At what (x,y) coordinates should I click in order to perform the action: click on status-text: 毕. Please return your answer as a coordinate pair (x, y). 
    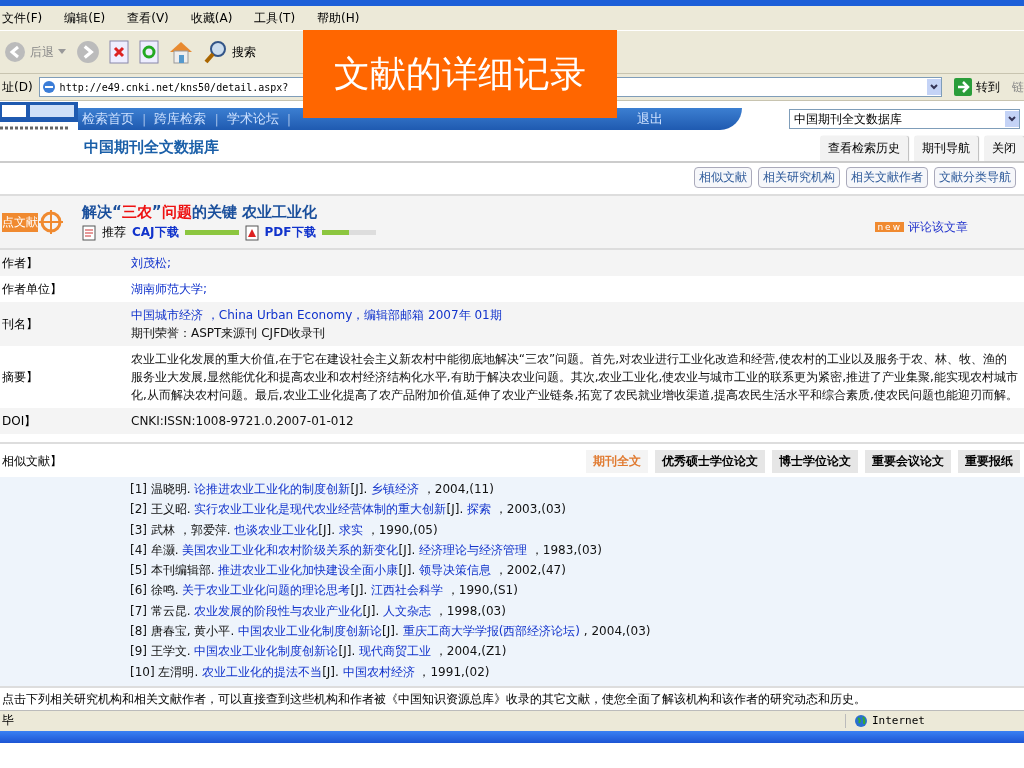
    Looking at the image, I should click on (8, 721).